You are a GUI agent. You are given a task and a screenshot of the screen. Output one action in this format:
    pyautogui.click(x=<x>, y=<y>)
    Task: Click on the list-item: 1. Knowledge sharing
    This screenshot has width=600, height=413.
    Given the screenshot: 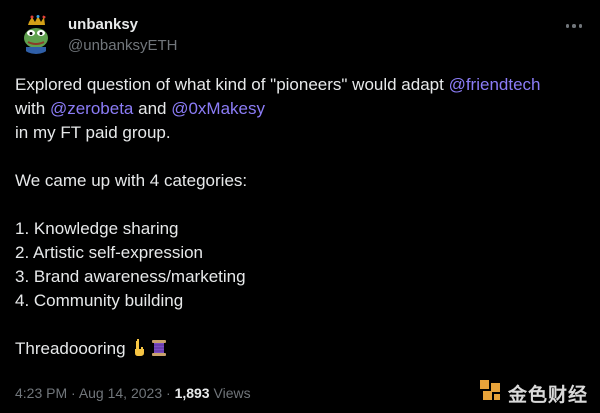 What is the action you would take?
    pyautogui.click(x=97, y=228)
    